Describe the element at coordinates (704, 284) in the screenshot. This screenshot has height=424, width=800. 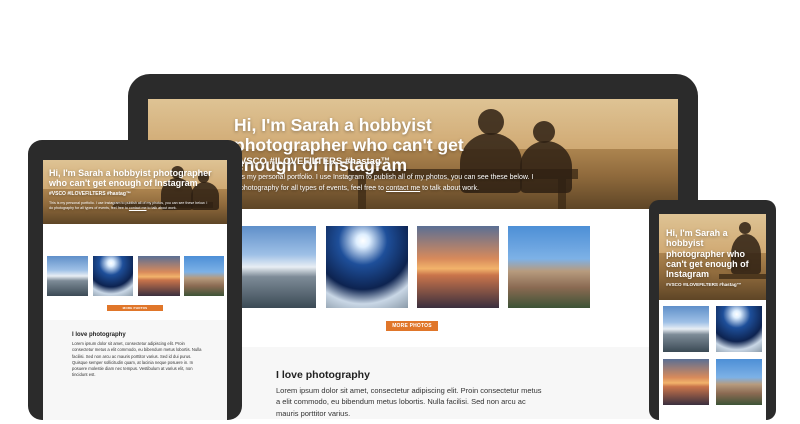
I see `phone-hero-hashtags: #VSCO #ILOVEFILTERS #hastag™` at that location.